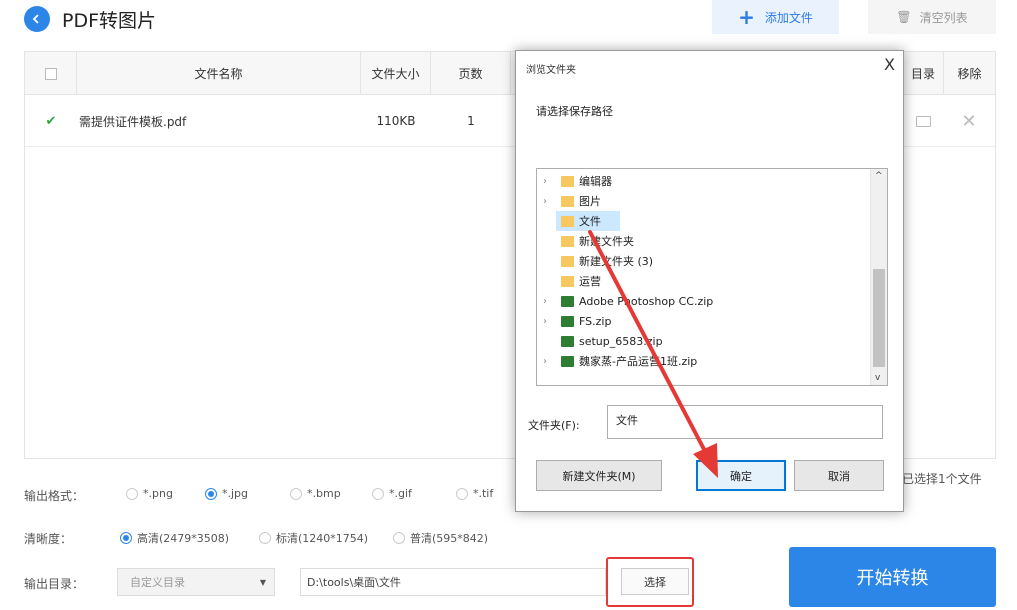 This screenshot has width=1017, height=610. I want to click on selected-count: 已选择1个文件, so click(942, 479).